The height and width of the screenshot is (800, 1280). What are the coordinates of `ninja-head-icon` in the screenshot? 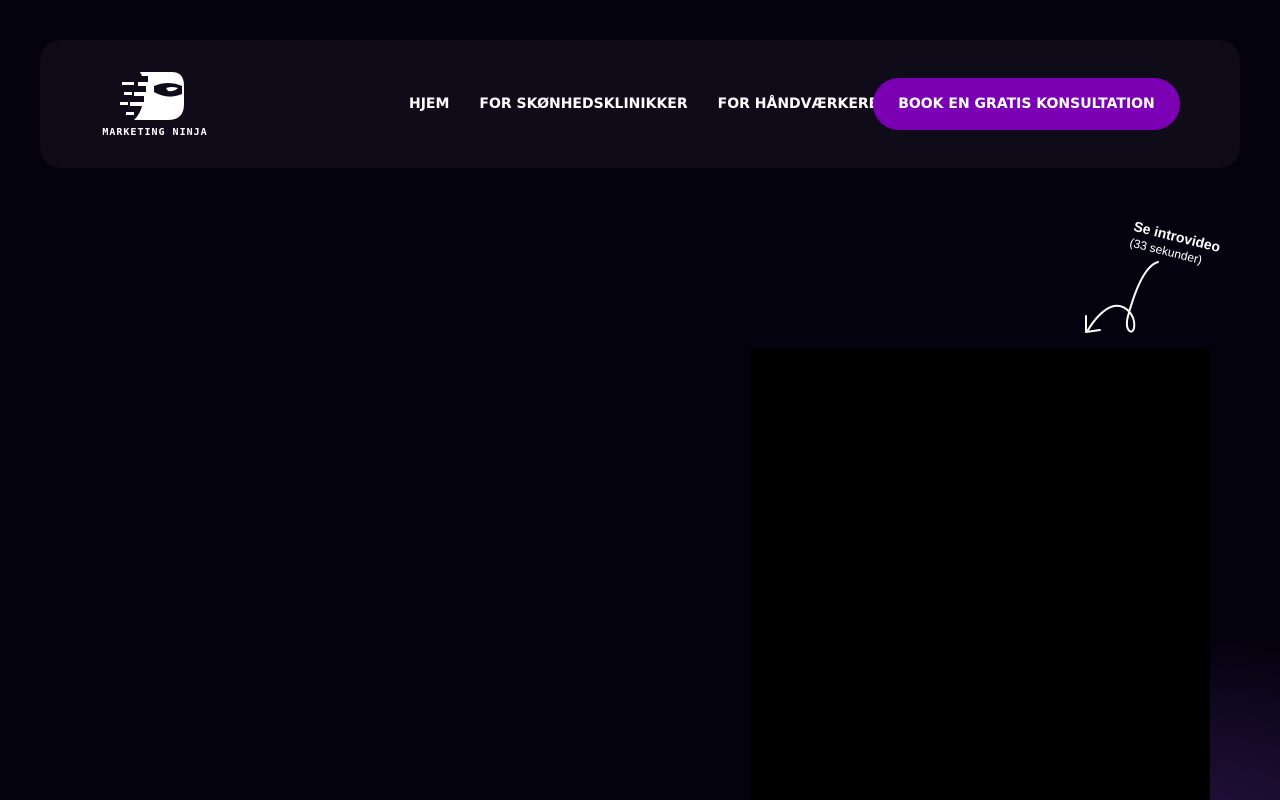 It's located at (152, 96).